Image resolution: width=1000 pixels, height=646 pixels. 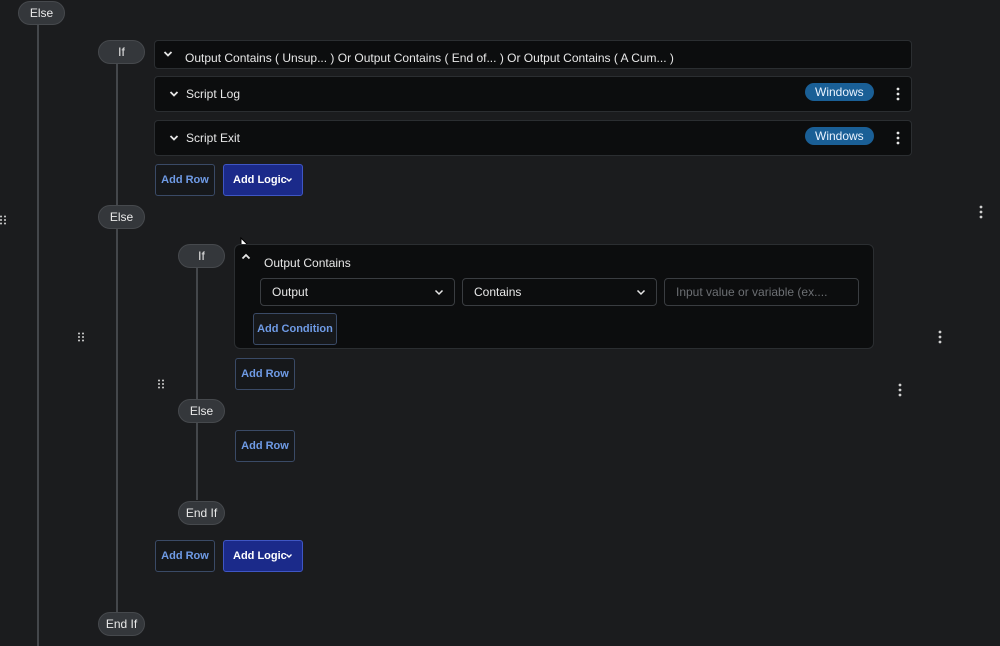 I want to click on endif-node: End If, so click(x=121, y=624).